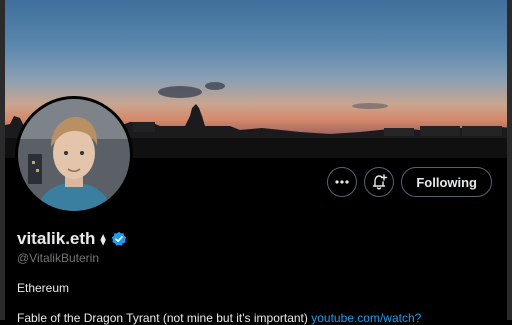 Image resolution: width=512 pixels, height=325 pixels. I want to click on profile-bio: Ethereum, so click(43, 288).